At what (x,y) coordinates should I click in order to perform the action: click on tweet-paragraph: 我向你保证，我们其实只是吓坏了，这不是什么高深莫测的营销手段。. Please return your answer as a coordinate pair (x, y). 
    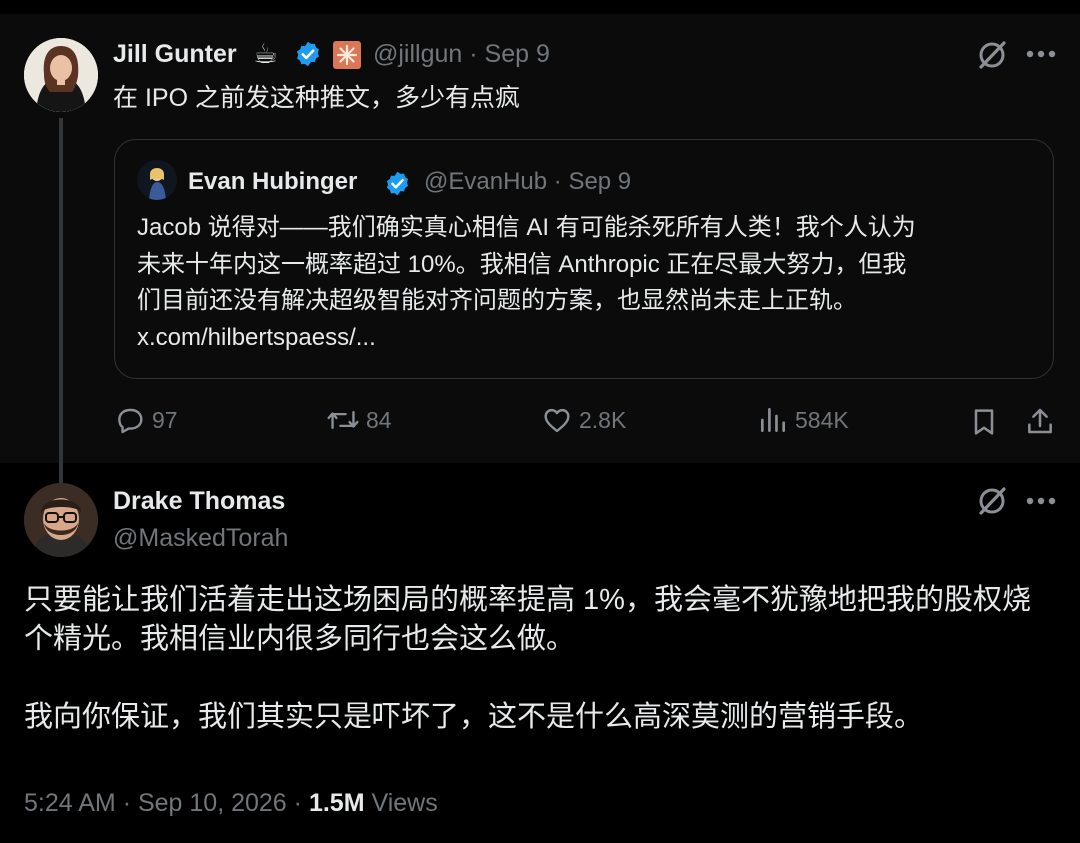
    Looking at the image, I should click on (474, 717).